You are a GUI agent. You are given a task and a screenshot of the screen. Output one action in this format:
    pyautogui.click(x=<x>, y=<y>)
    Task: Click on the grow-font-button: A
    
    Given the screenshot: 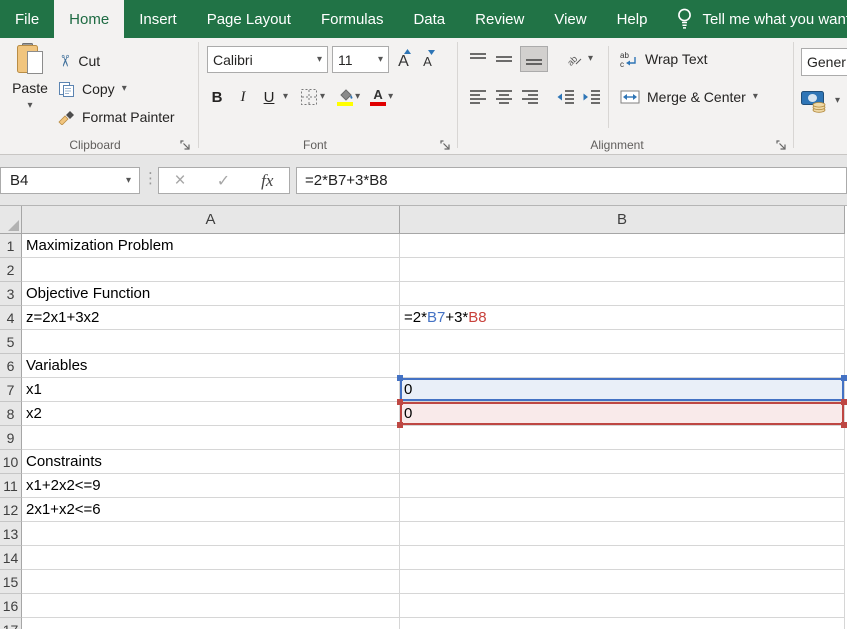 What is the action you would take?
    pyautogui.click(x=403, y=59)
    